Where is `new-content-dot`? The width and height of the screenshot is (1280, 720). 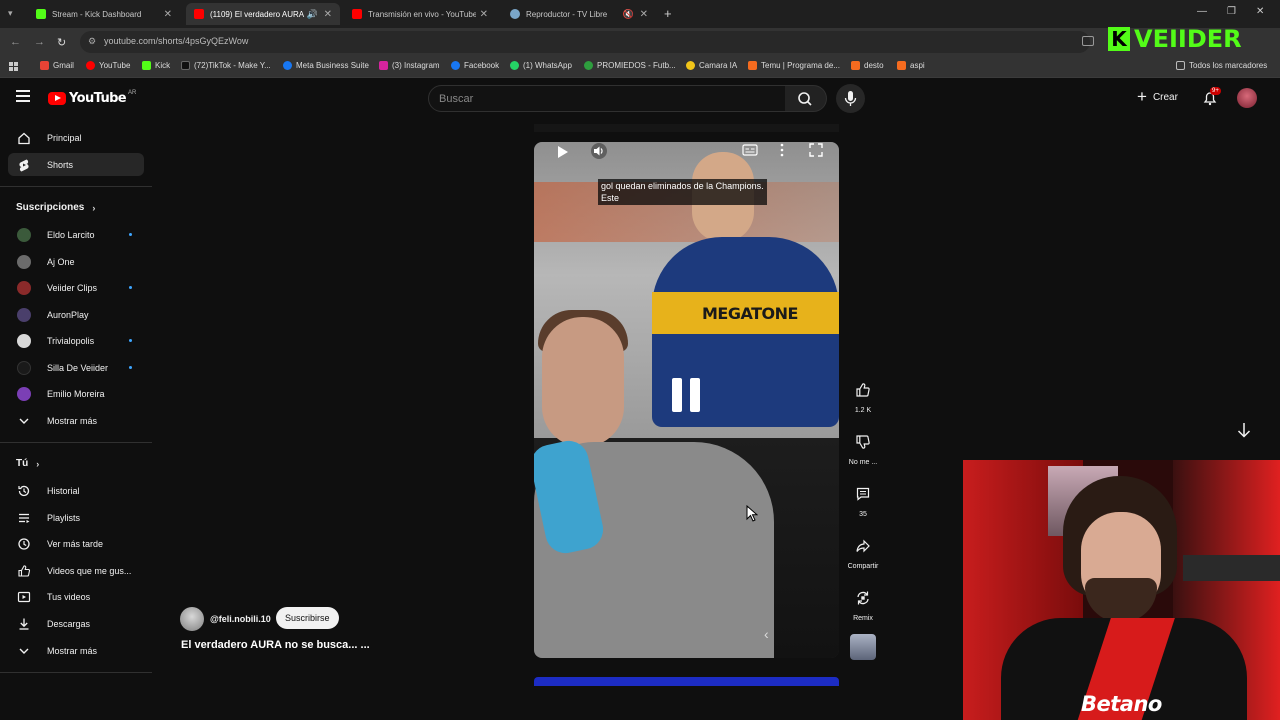 new-content-dot is located at coordinates (130, 367).